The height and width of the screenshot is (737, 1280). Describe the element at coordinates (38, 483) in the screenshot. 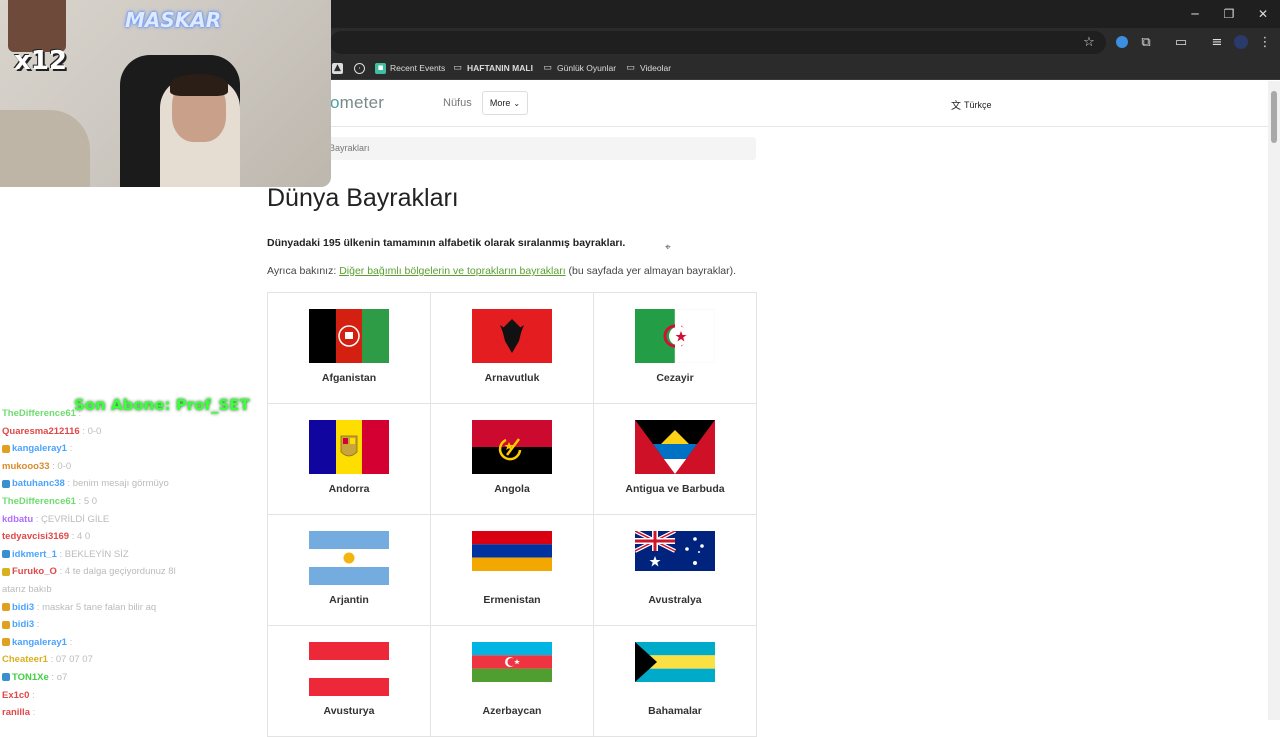

I see `chat-username: batuhanc38` at that location.